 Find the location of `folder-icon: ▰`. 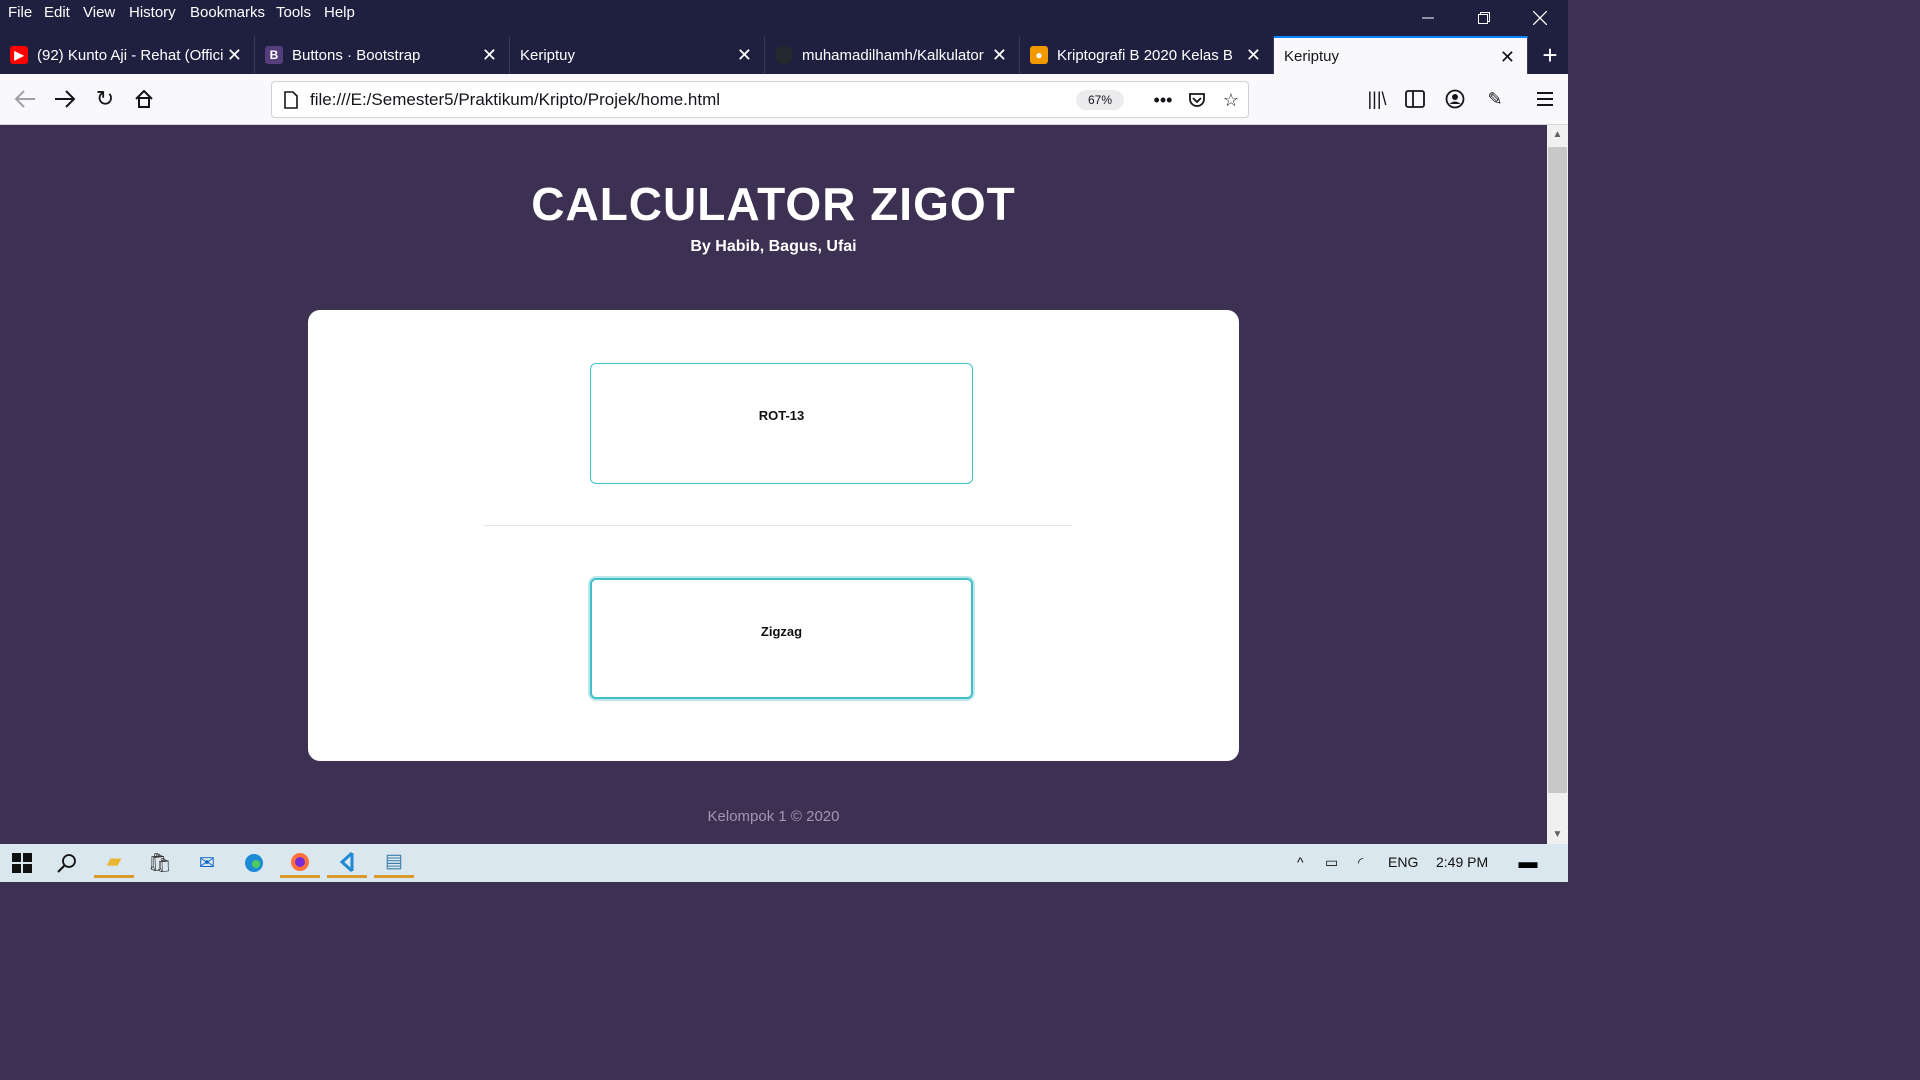

folder-icon: ▰ is located at coordinates (114, 861).